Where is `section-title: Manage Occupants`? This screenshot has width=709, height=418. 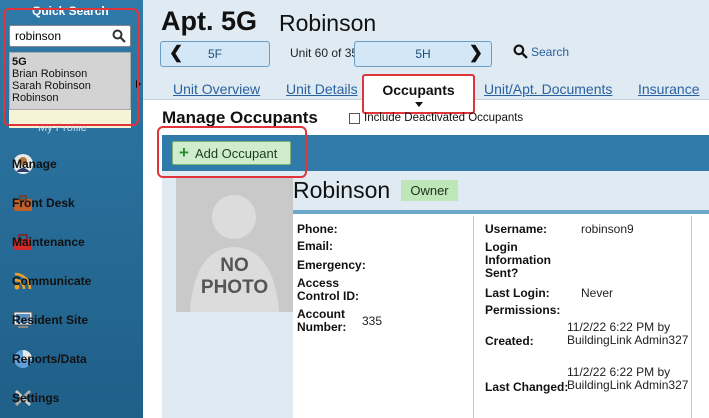 section-title: Manage Occupants is located at coordinates (240, 117).